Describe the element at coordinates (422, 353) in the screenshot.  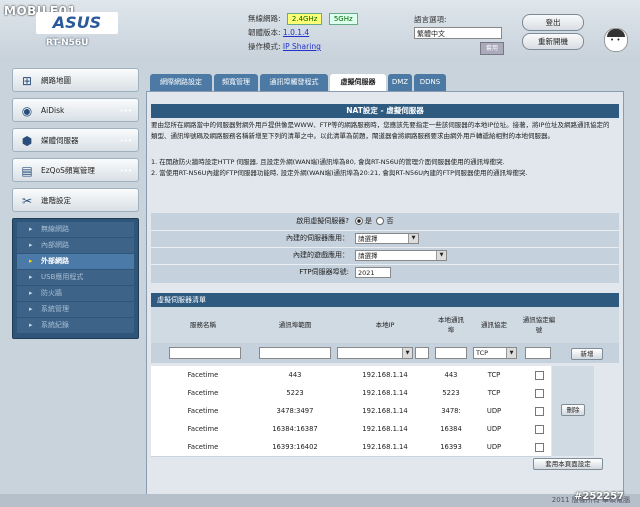
I see `ip-picker-input` at that location.